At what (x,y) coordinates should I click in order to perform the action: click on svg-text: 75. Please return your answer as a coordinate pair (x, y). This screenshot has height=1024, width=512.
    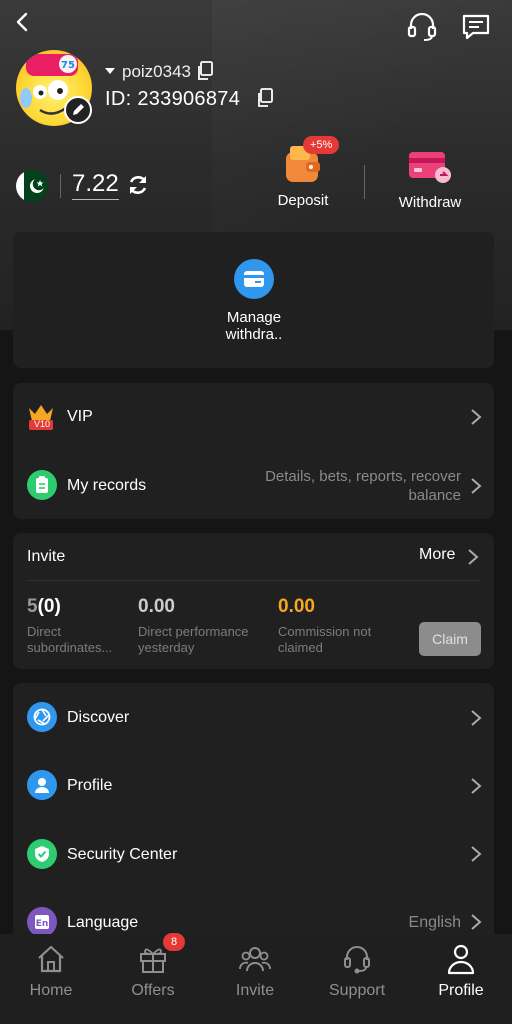
    Looking at the image, I should click on (68, 65).